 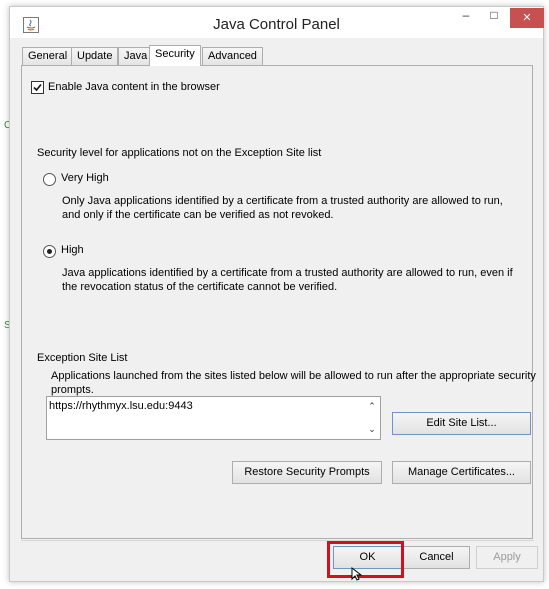 I want to click on high-label: High, so click(x=72, y=250).